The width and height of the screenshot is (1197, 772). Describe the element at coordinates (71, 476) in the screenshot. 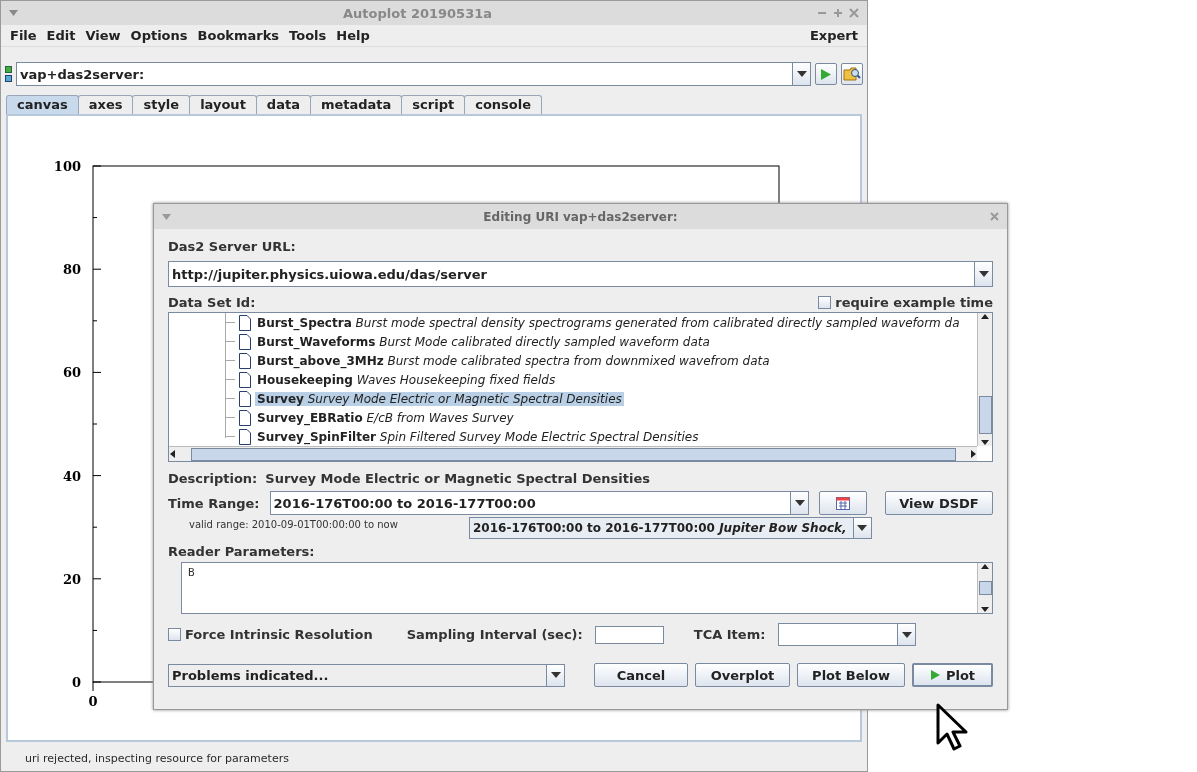

I see `tick-label: 40` at that location.